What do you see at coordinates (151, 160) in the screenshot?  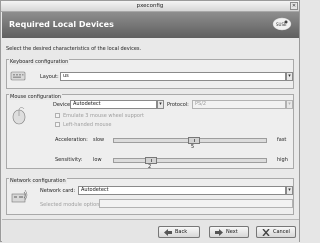 I see `sensitivity-slider-thumb` at bounding box center [151, 160].